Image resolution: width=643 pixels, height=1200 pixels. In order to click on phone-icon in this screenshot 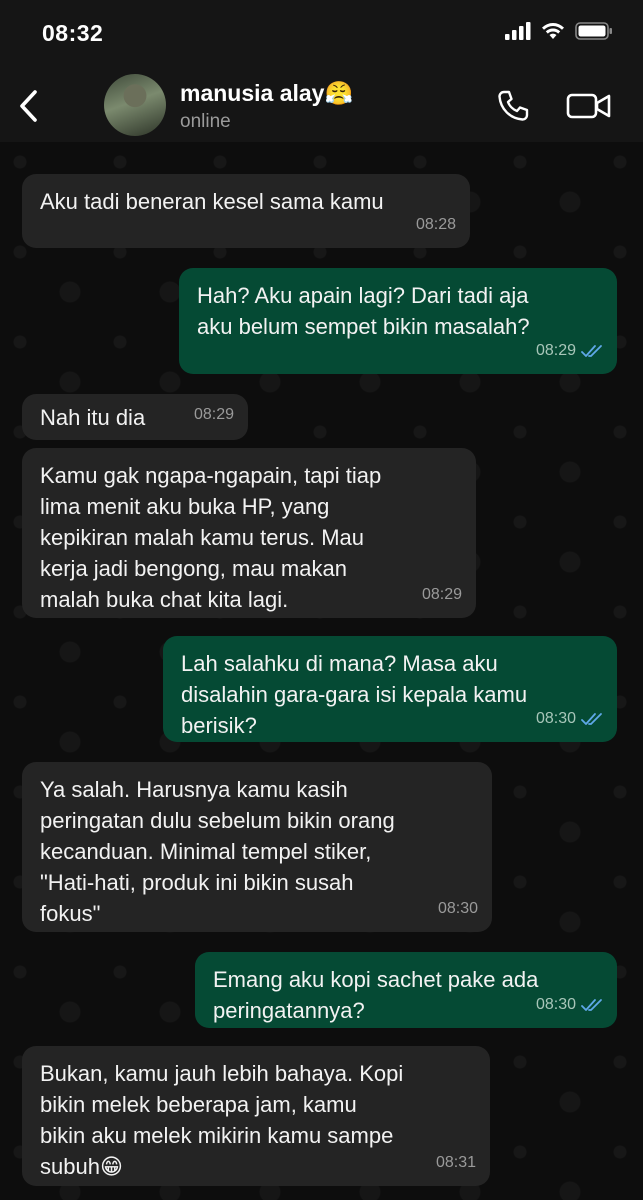, I will do `click(513, 105)`.